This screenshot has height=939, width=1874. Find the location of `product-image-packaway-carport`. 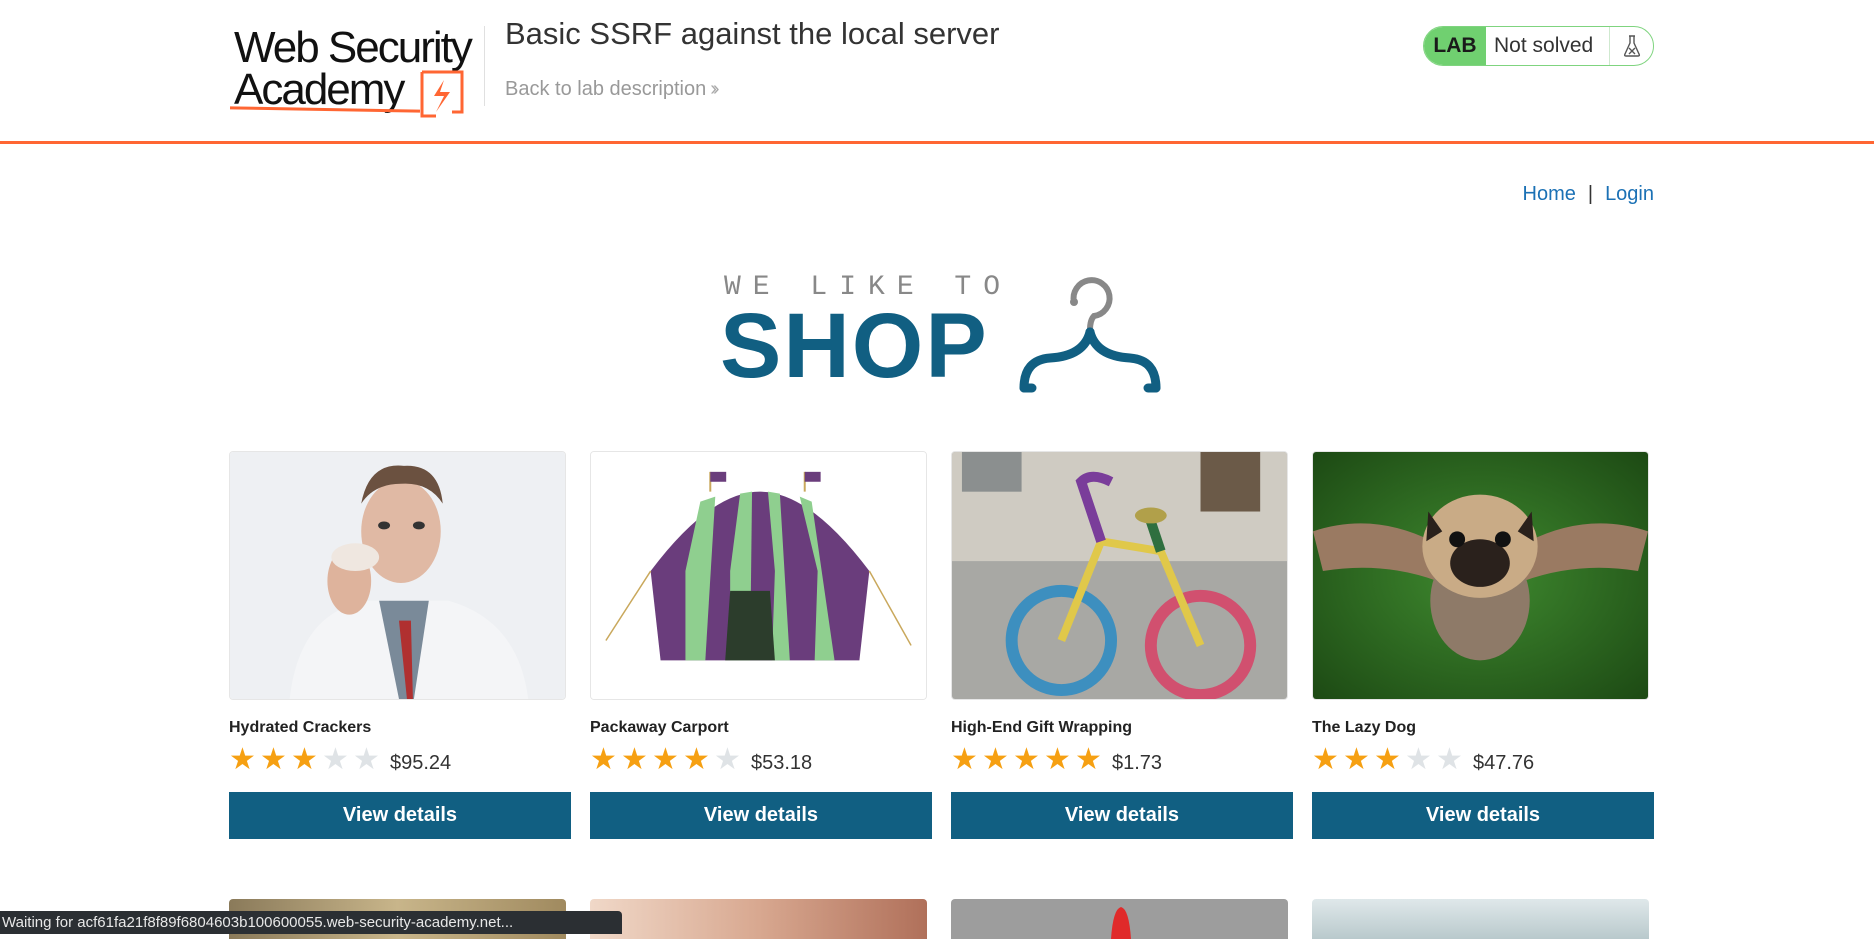

product-image-packaway-carport is located at coordinates (758, 575).